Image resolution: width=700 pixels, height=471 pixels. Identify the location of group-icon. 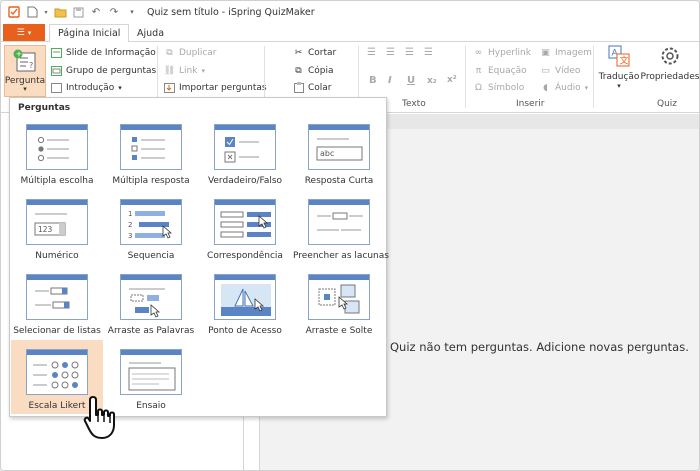
(56, 70).